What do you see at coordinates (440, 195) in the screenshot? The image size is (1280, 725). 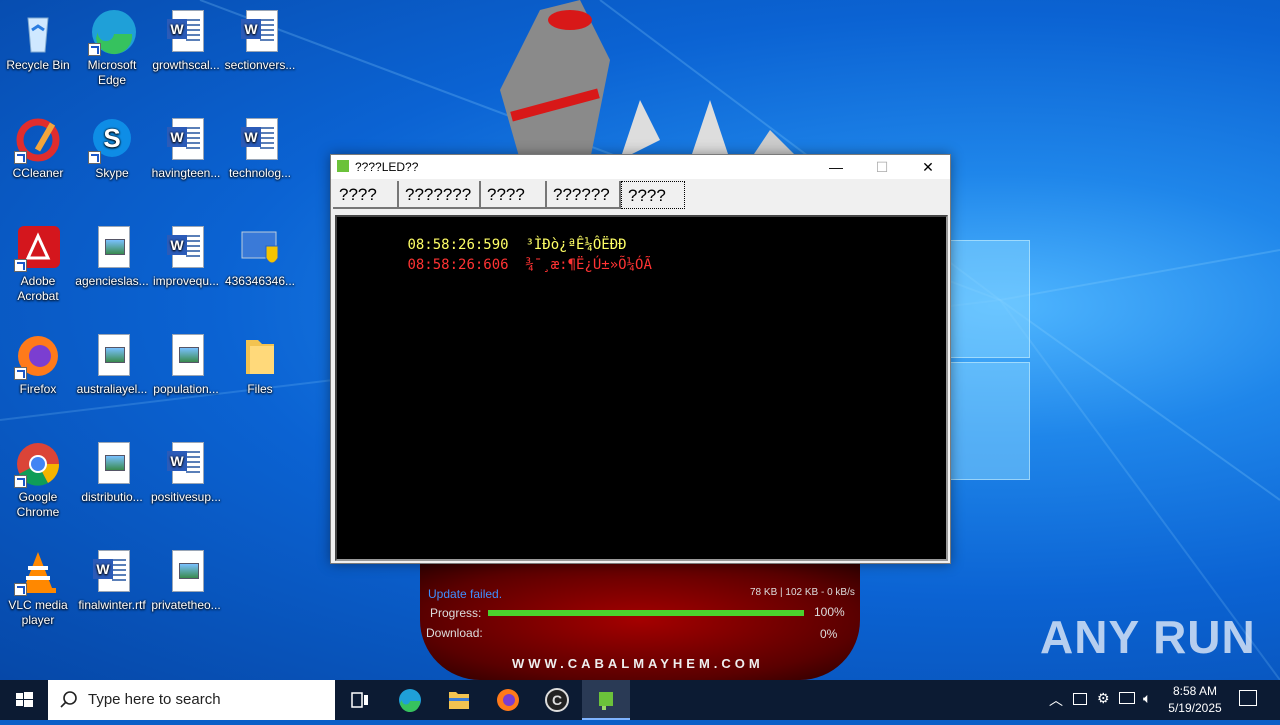 I see `tab-2: ???????` at bounding box center [440, 195].